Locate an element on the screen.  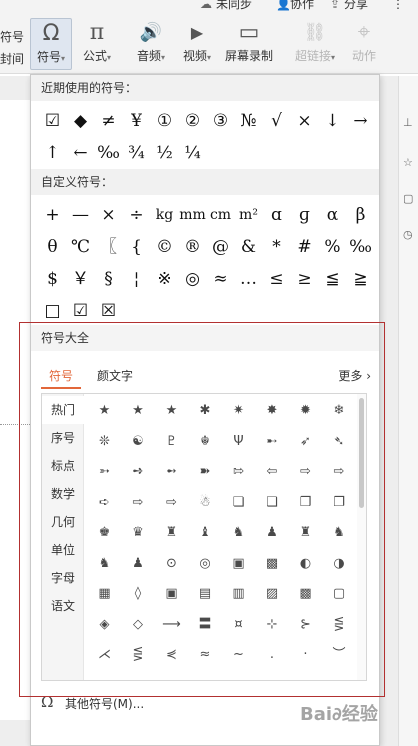
custom-symbol-cell: ≧ is located at coordinates (360, 279).